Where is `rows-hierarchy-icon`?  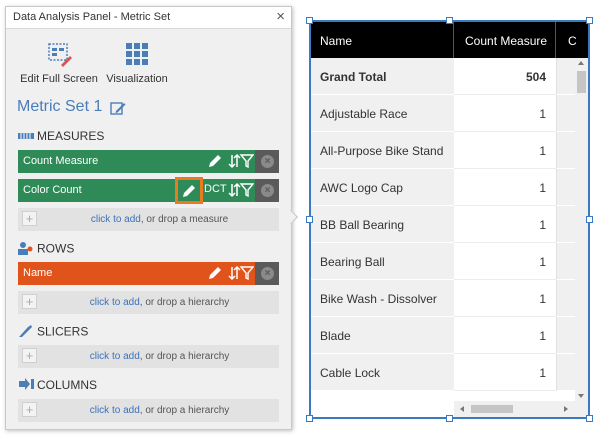
rows-hierarchy-icon is located at coordinates (26, 249).